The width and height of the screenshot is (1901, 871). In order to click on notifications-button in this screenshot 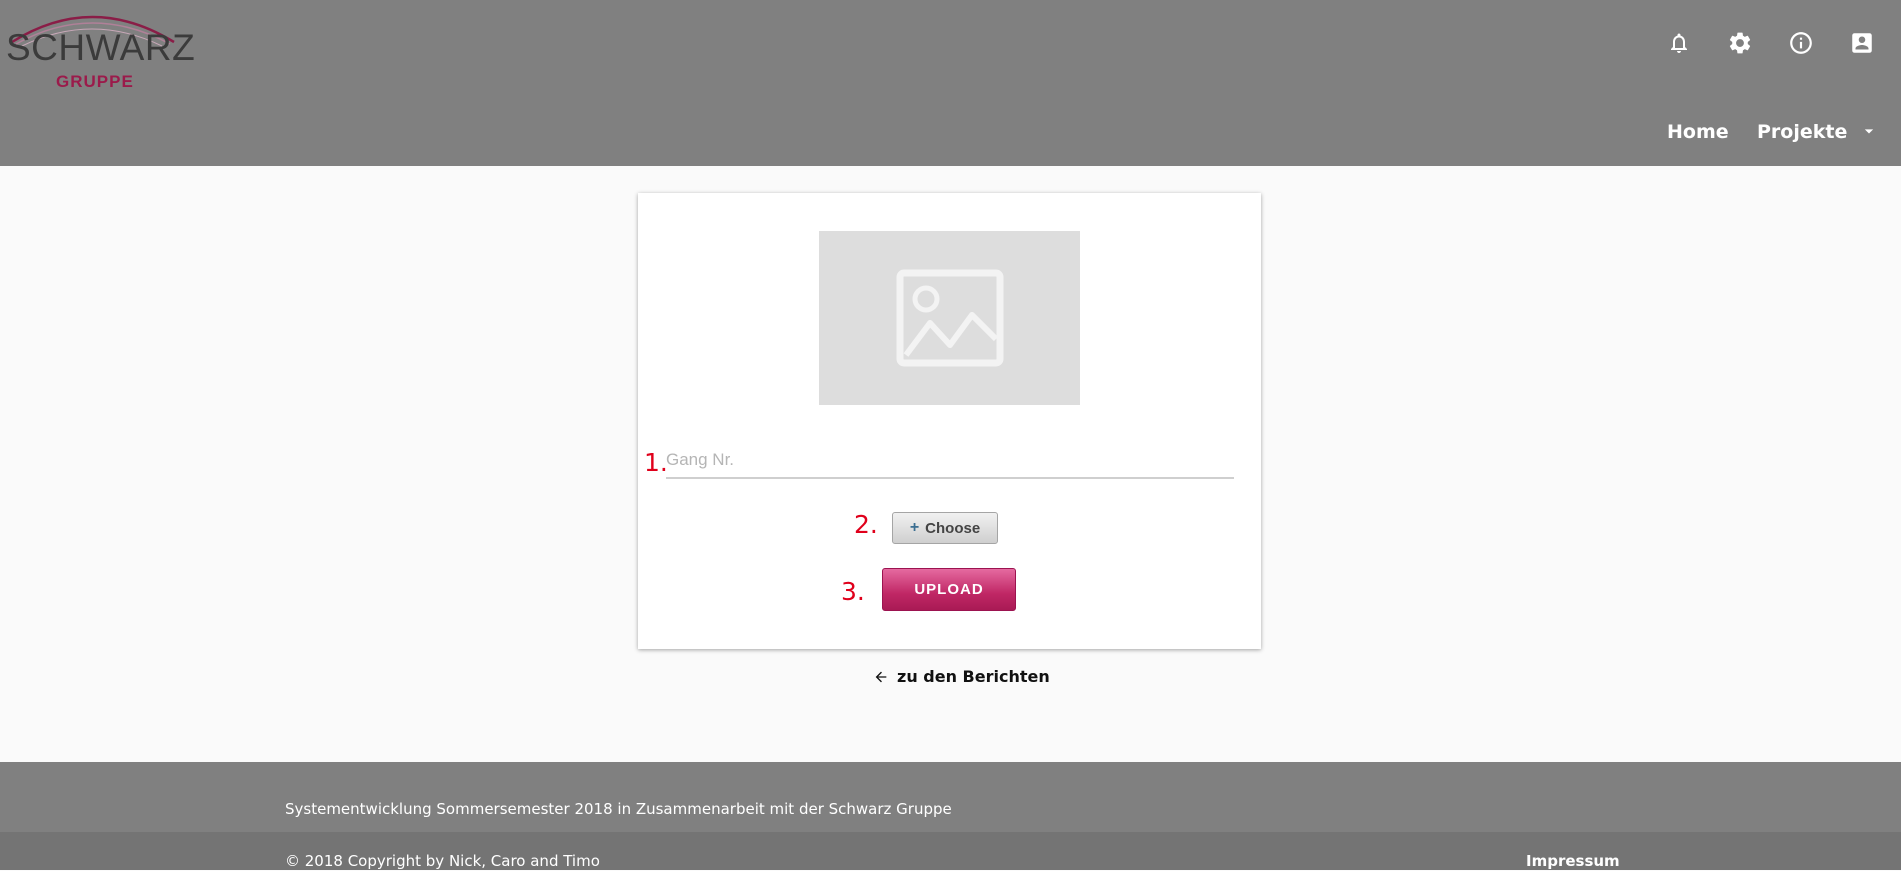, I will do `click(1679, 43)`.